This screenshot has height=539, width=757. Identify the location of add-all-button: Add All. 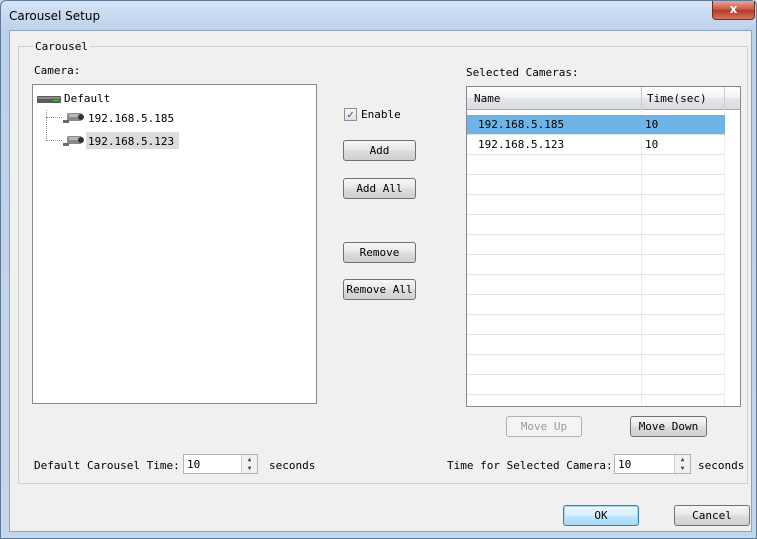
(379, 188).